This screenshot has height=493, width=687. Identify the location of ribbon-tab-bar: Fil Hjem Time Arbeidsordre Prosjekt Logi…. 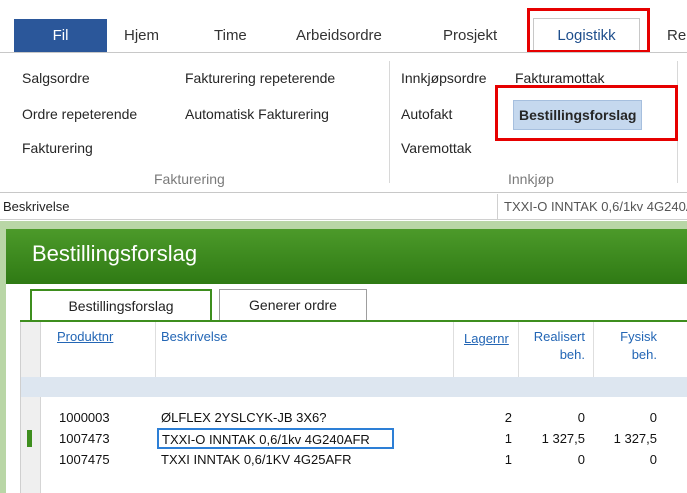
(343, 26).